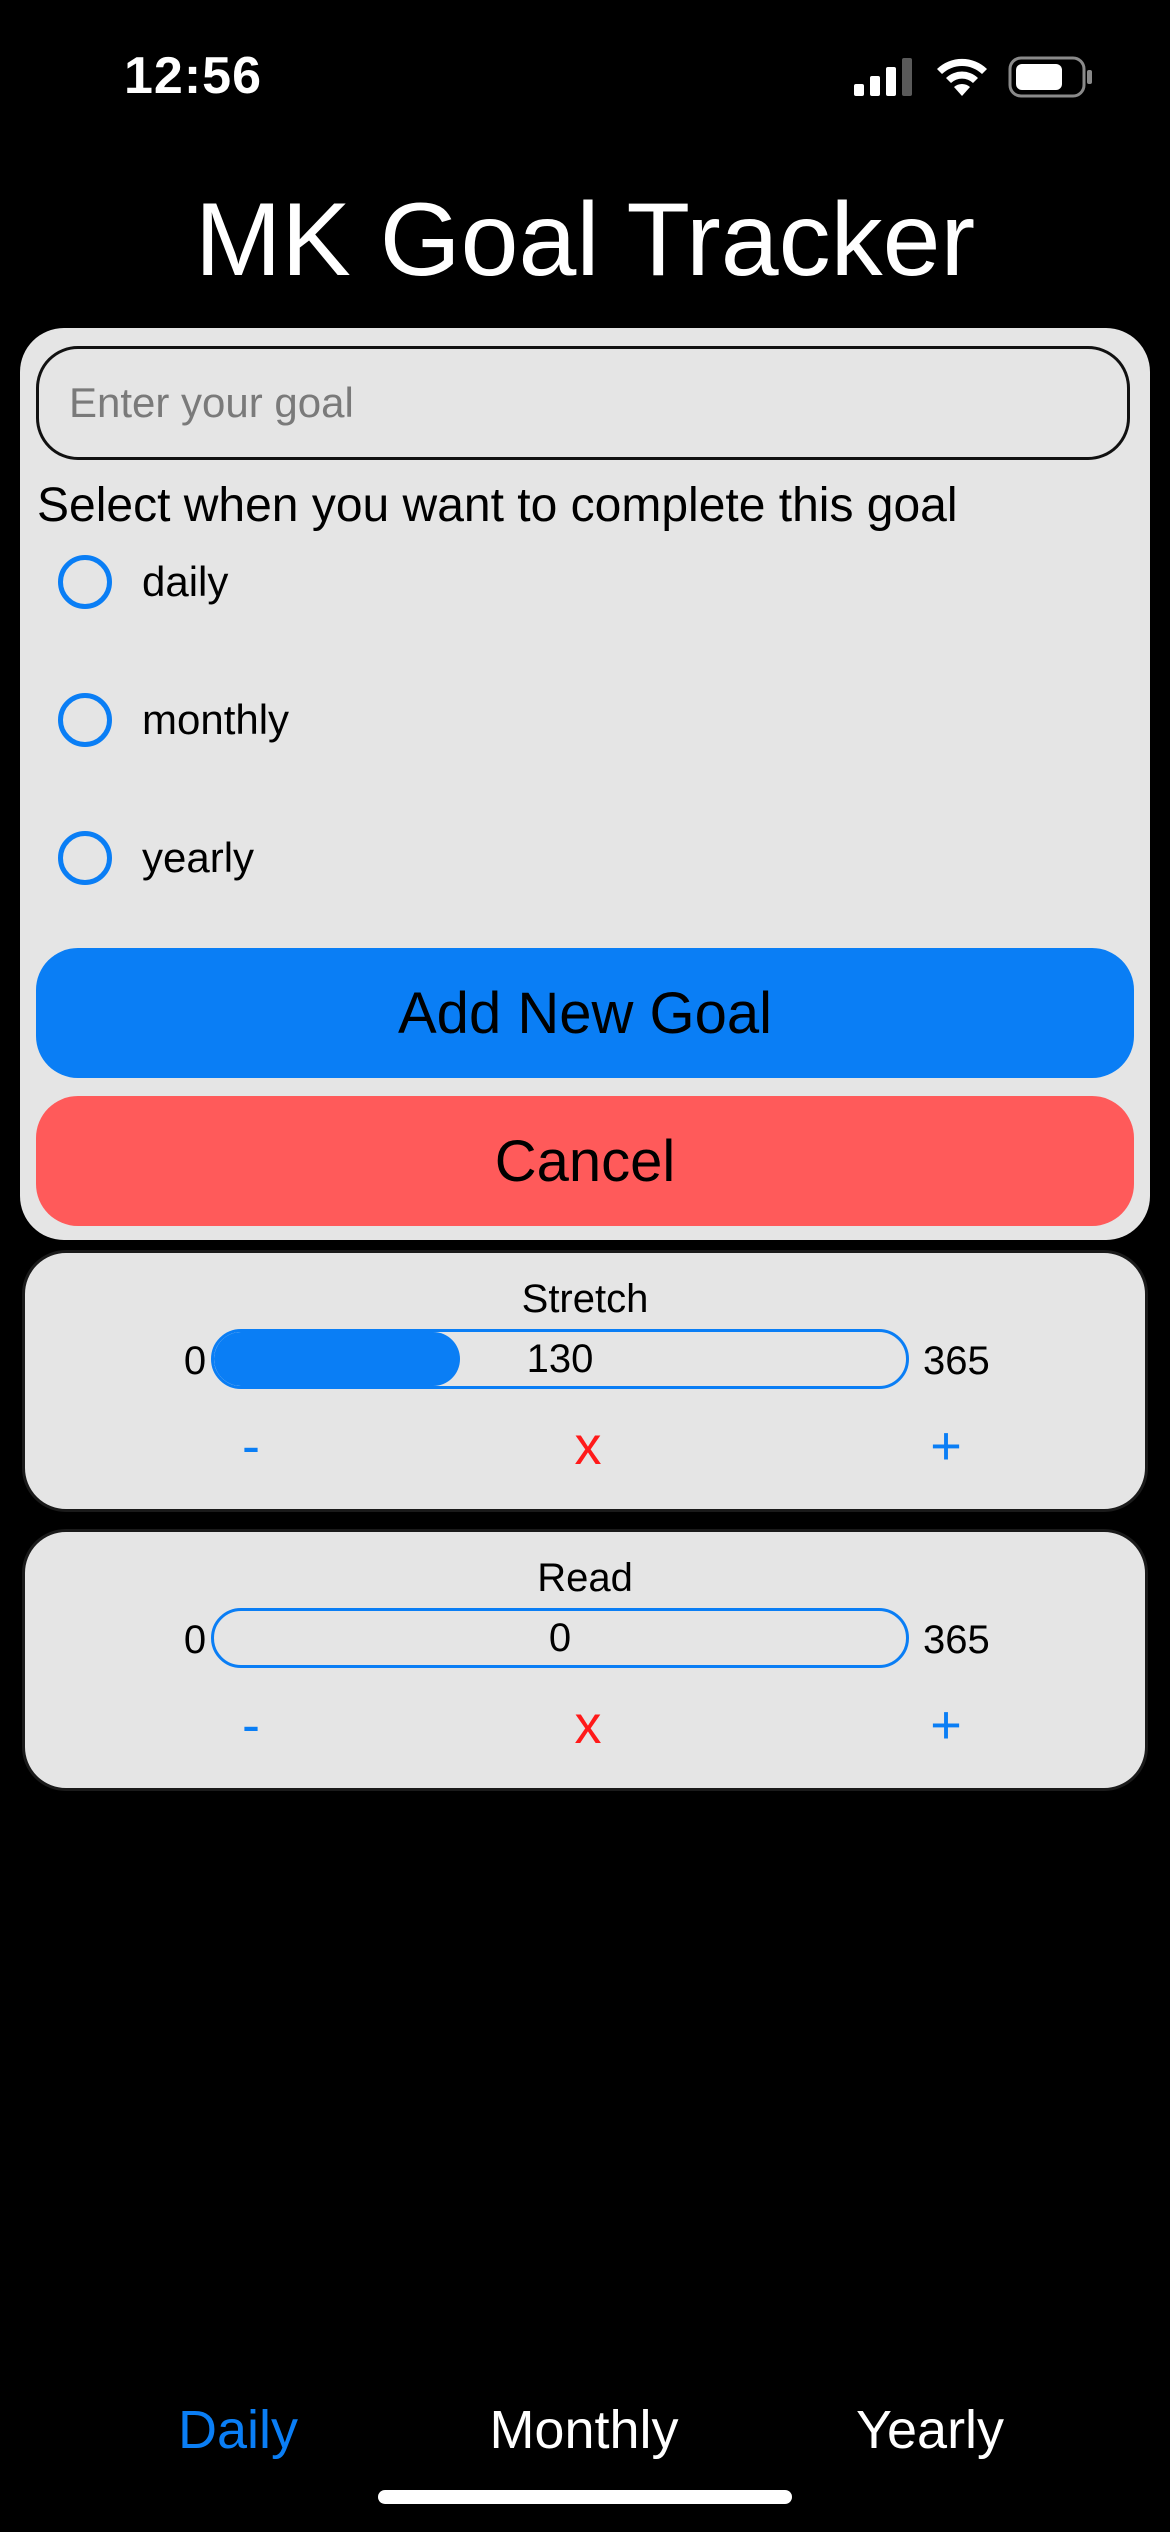  I want to click on status-bar: 12:56, so click(585, 75).